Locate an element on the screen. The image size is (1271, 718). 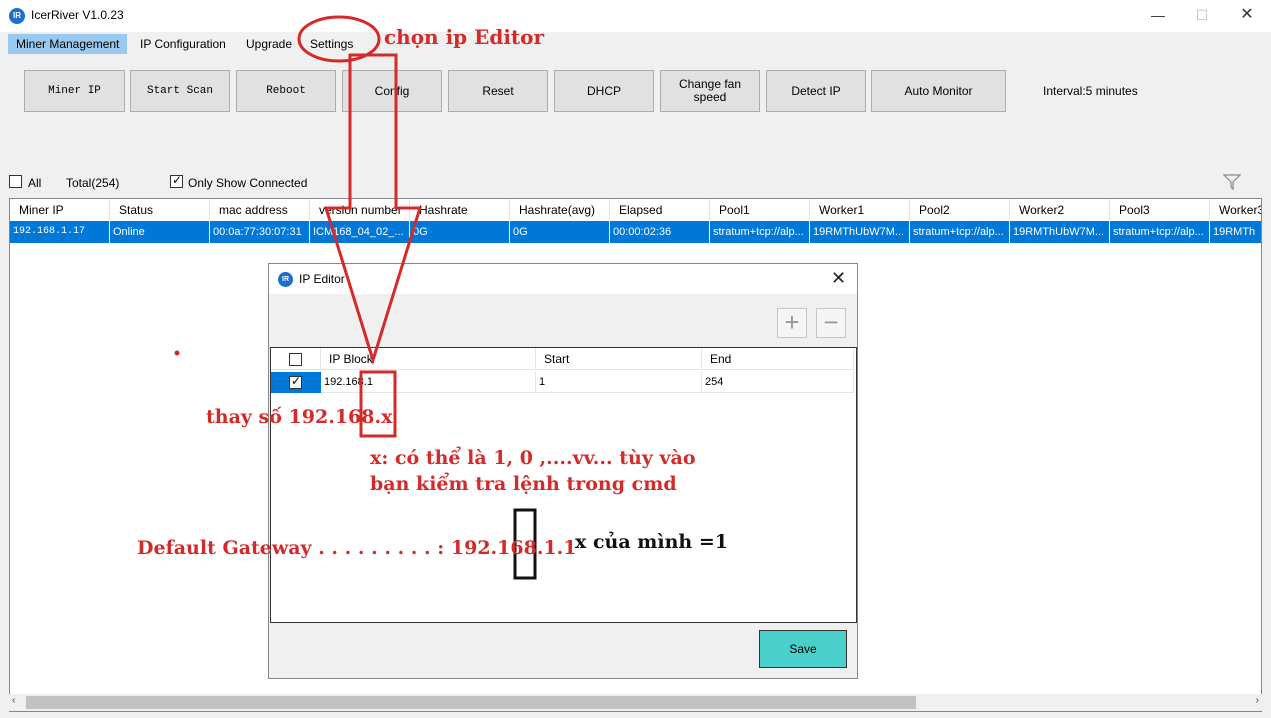
annotation-x-explanation-2: bạn kiểm tra lệnh trong cmd is located at coordinates (523, 484).